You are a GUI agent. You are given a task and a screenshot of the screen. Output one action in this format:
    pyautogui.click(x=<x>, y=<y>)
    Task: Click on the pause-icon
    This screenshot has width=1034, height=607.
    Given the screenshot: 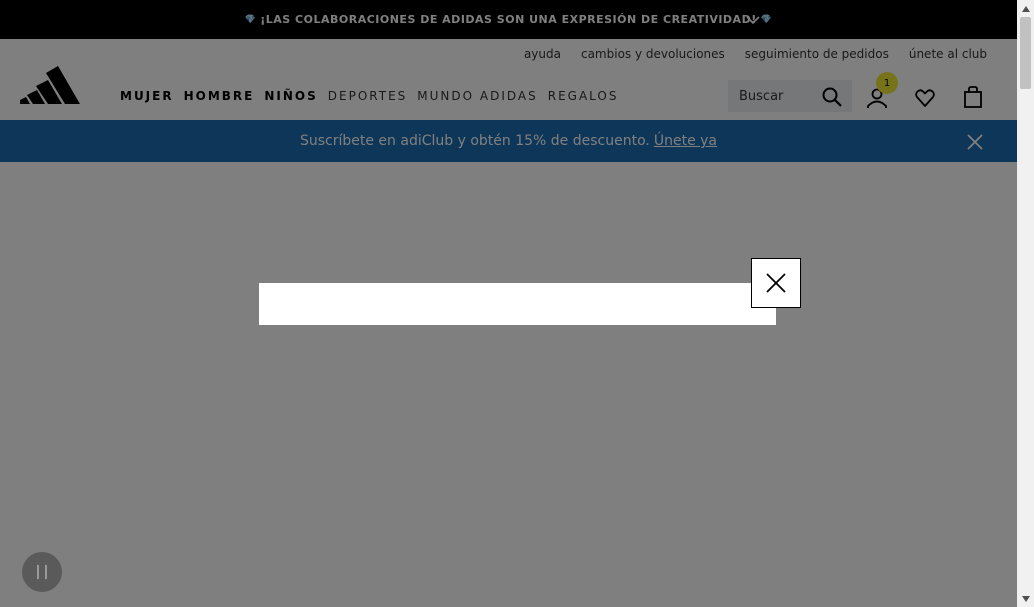 What is the action you would take?
    pyautogui.click(x=42, y=572)
    